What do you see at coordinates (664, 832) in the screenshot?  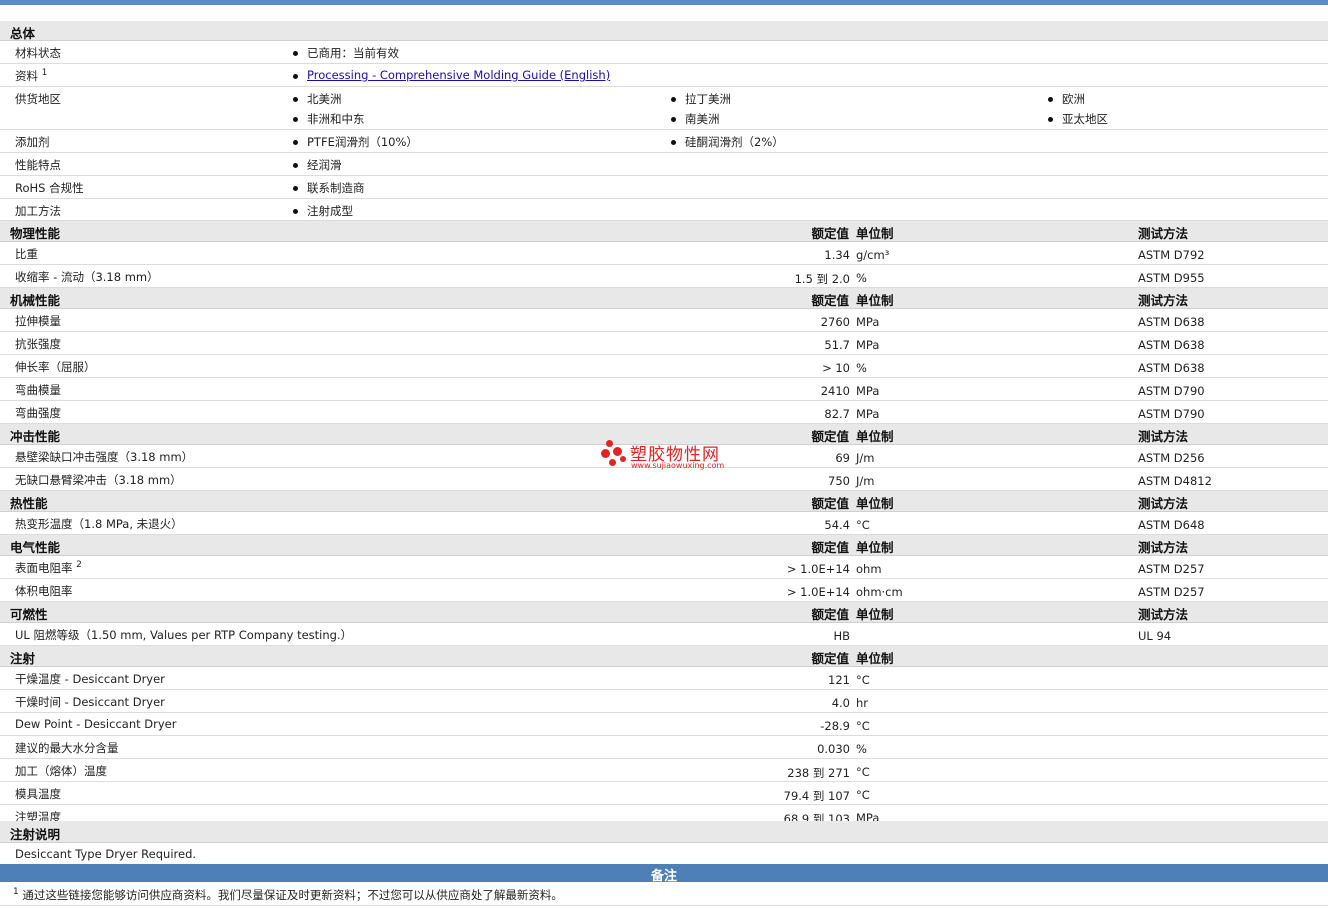 I see `section-header-injection-notes: 注射说明` at bounding box center [664, 832].